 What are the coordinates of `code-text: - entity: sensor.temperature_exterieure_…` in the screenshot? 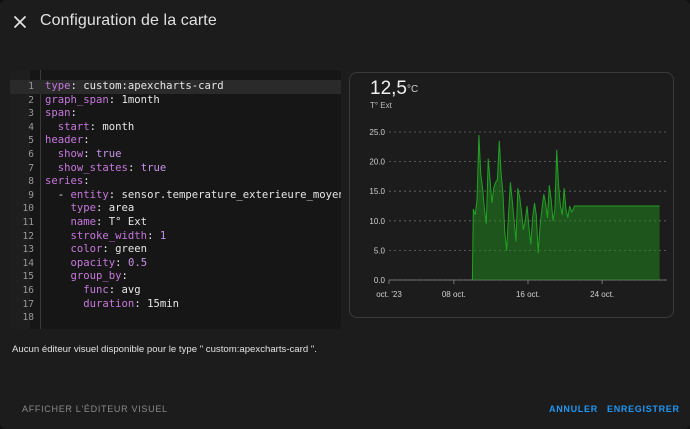 It's located at (193, 194).